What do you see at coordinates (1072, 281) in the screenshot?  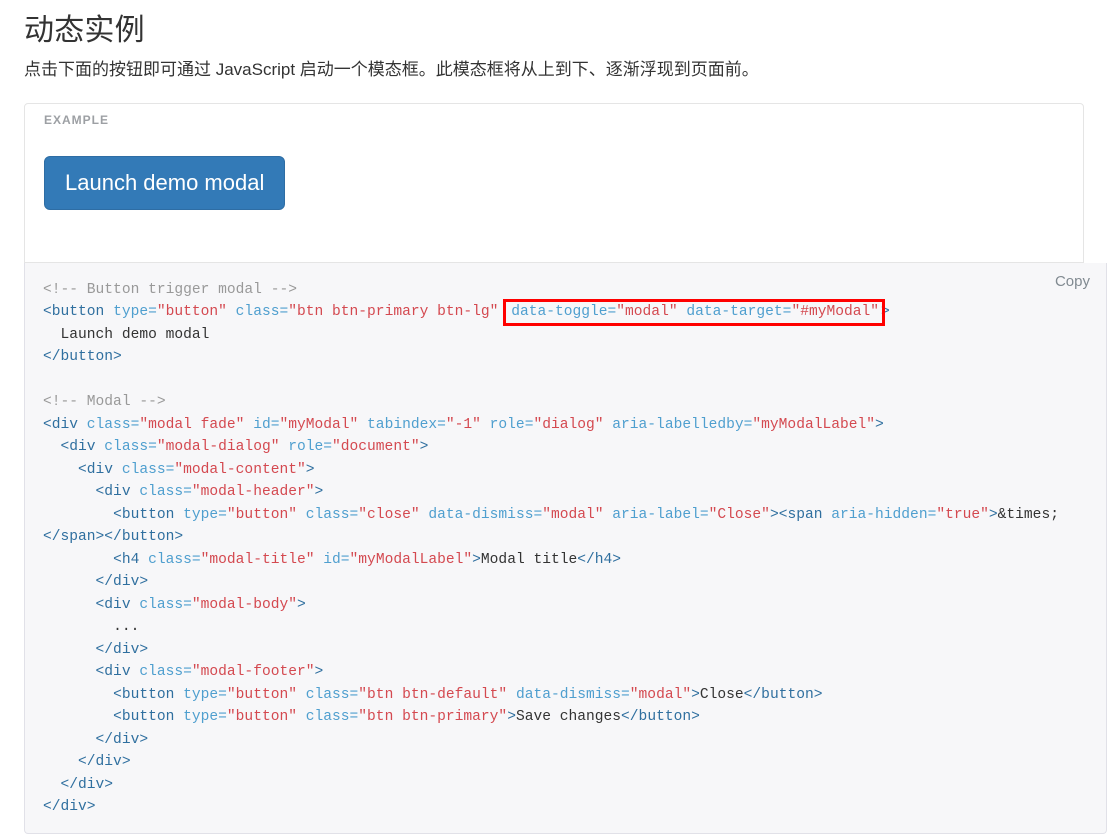 I see `copy-button: Copy` at bounding box center [1072, 281].